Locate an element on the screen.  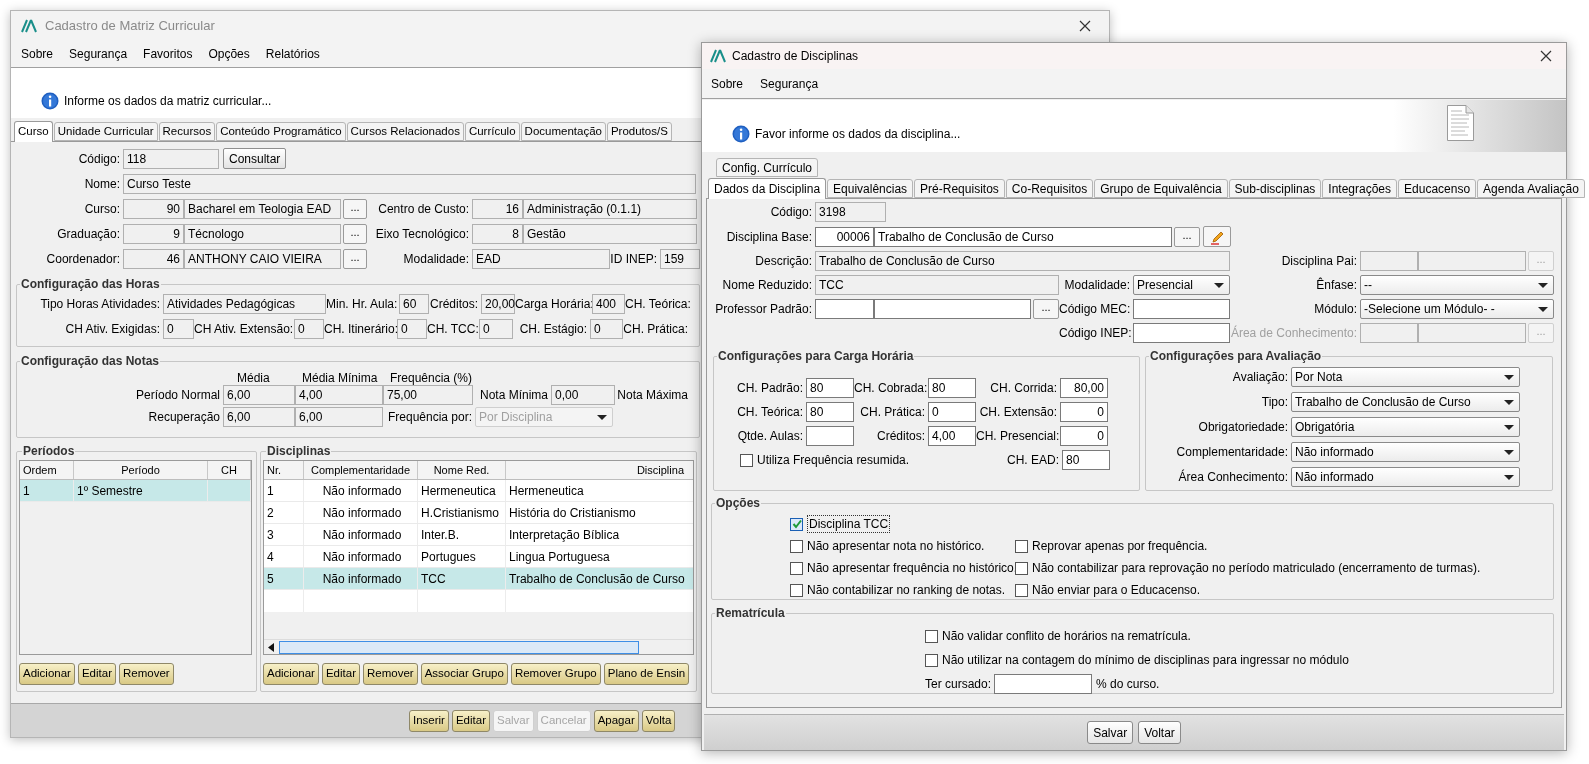
text-field: 9 is located at coordinates (153, 234).